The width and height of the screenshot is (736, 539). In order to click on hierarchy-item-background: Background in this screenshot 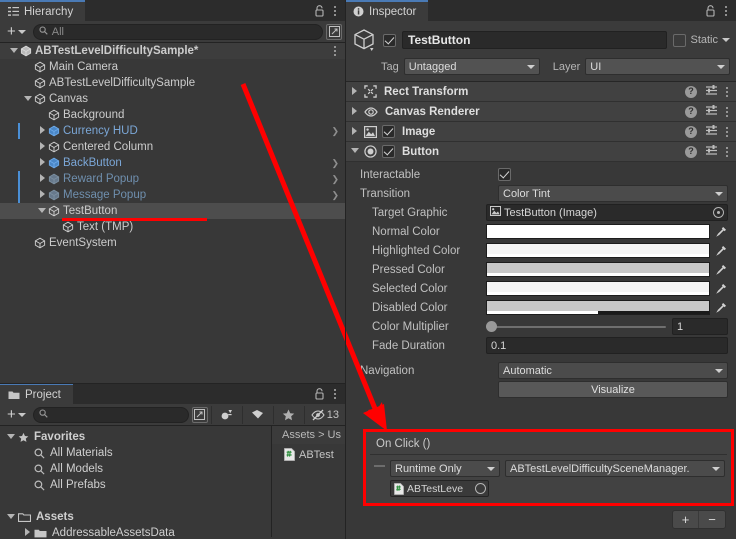, I will do `click(172, 115)`.